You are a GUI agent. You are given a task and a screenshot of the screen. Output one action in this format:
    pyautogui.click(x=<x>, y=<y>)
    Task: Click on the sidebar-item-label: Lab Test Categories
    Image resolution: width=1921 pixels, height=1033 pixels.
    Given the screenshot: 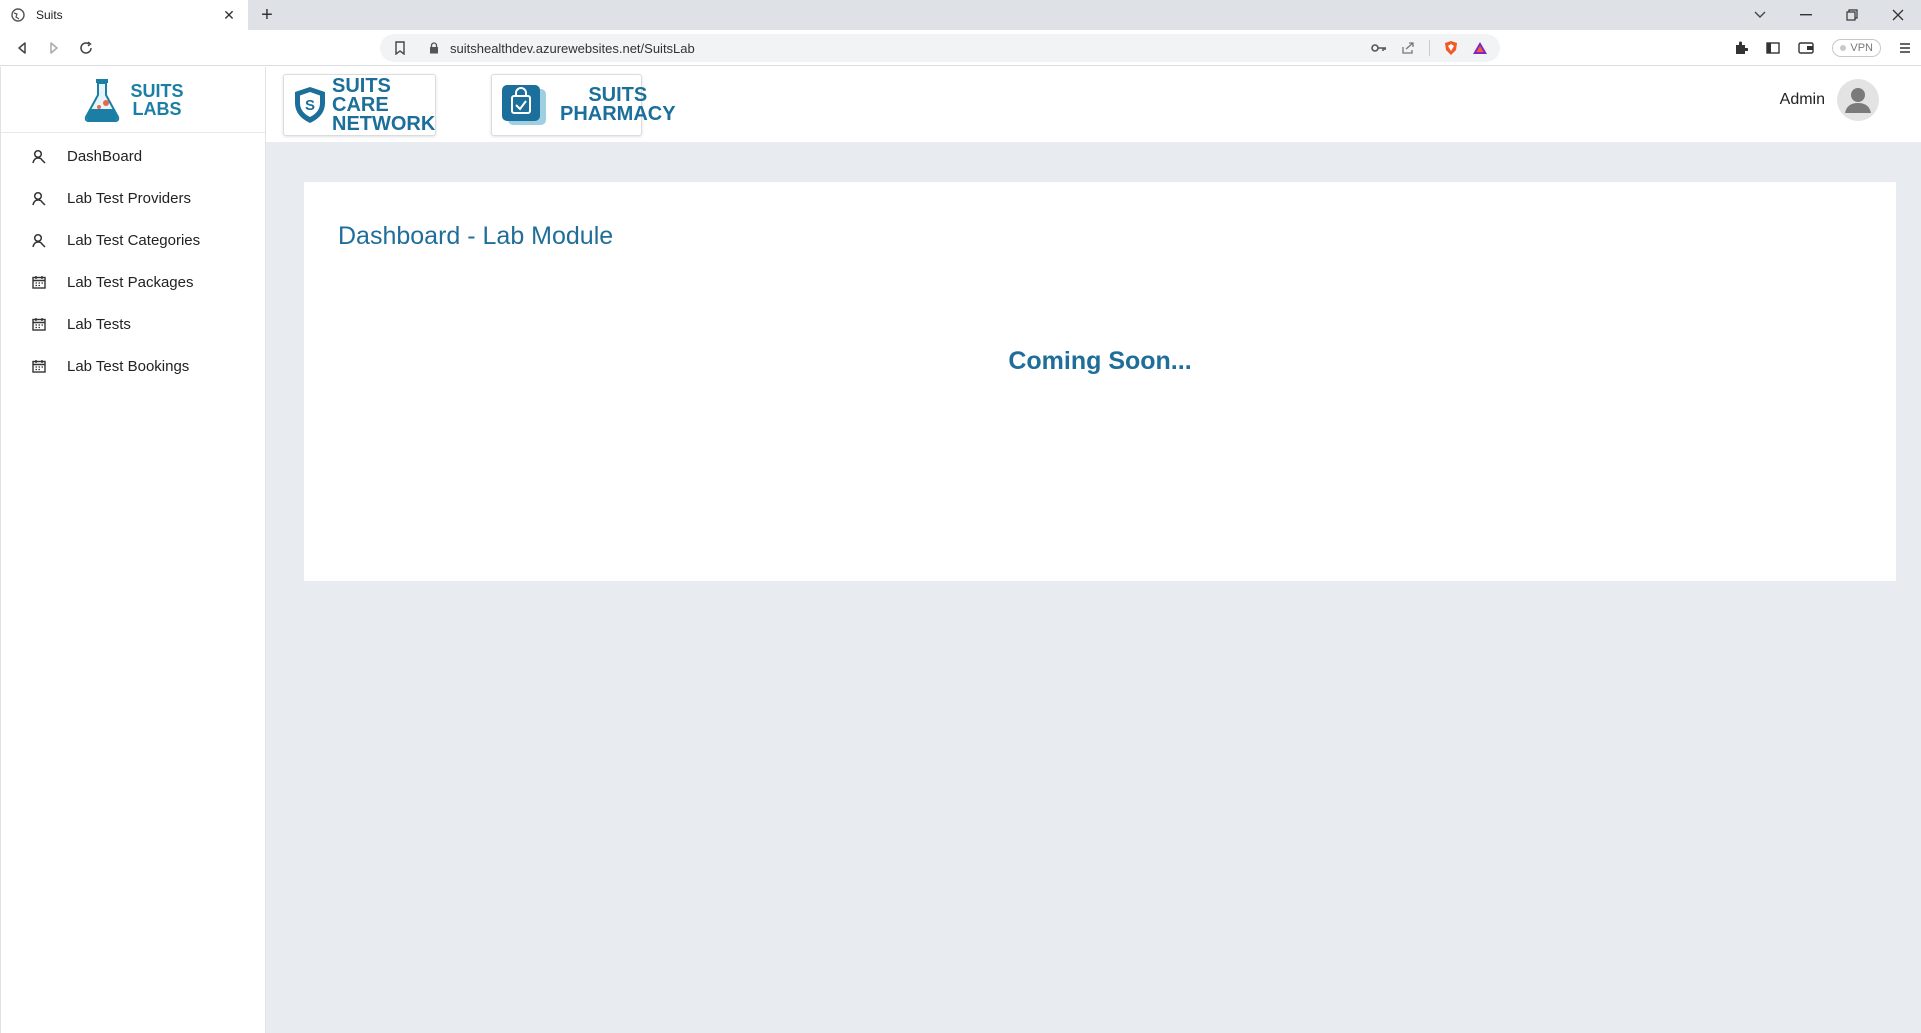 What is the action you would take?
    pyautogui.click(x=134, y=240)
    